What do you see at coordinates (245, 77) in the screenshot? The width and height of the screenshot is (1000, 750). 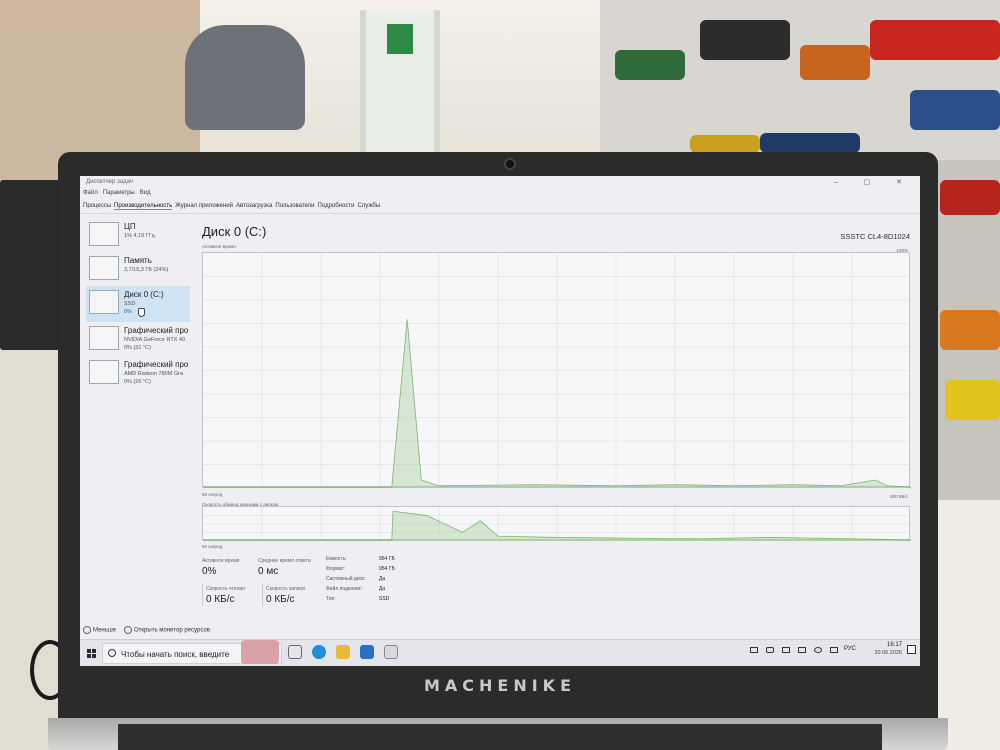 I see `baby-seat` at bounding box center [245, 77].